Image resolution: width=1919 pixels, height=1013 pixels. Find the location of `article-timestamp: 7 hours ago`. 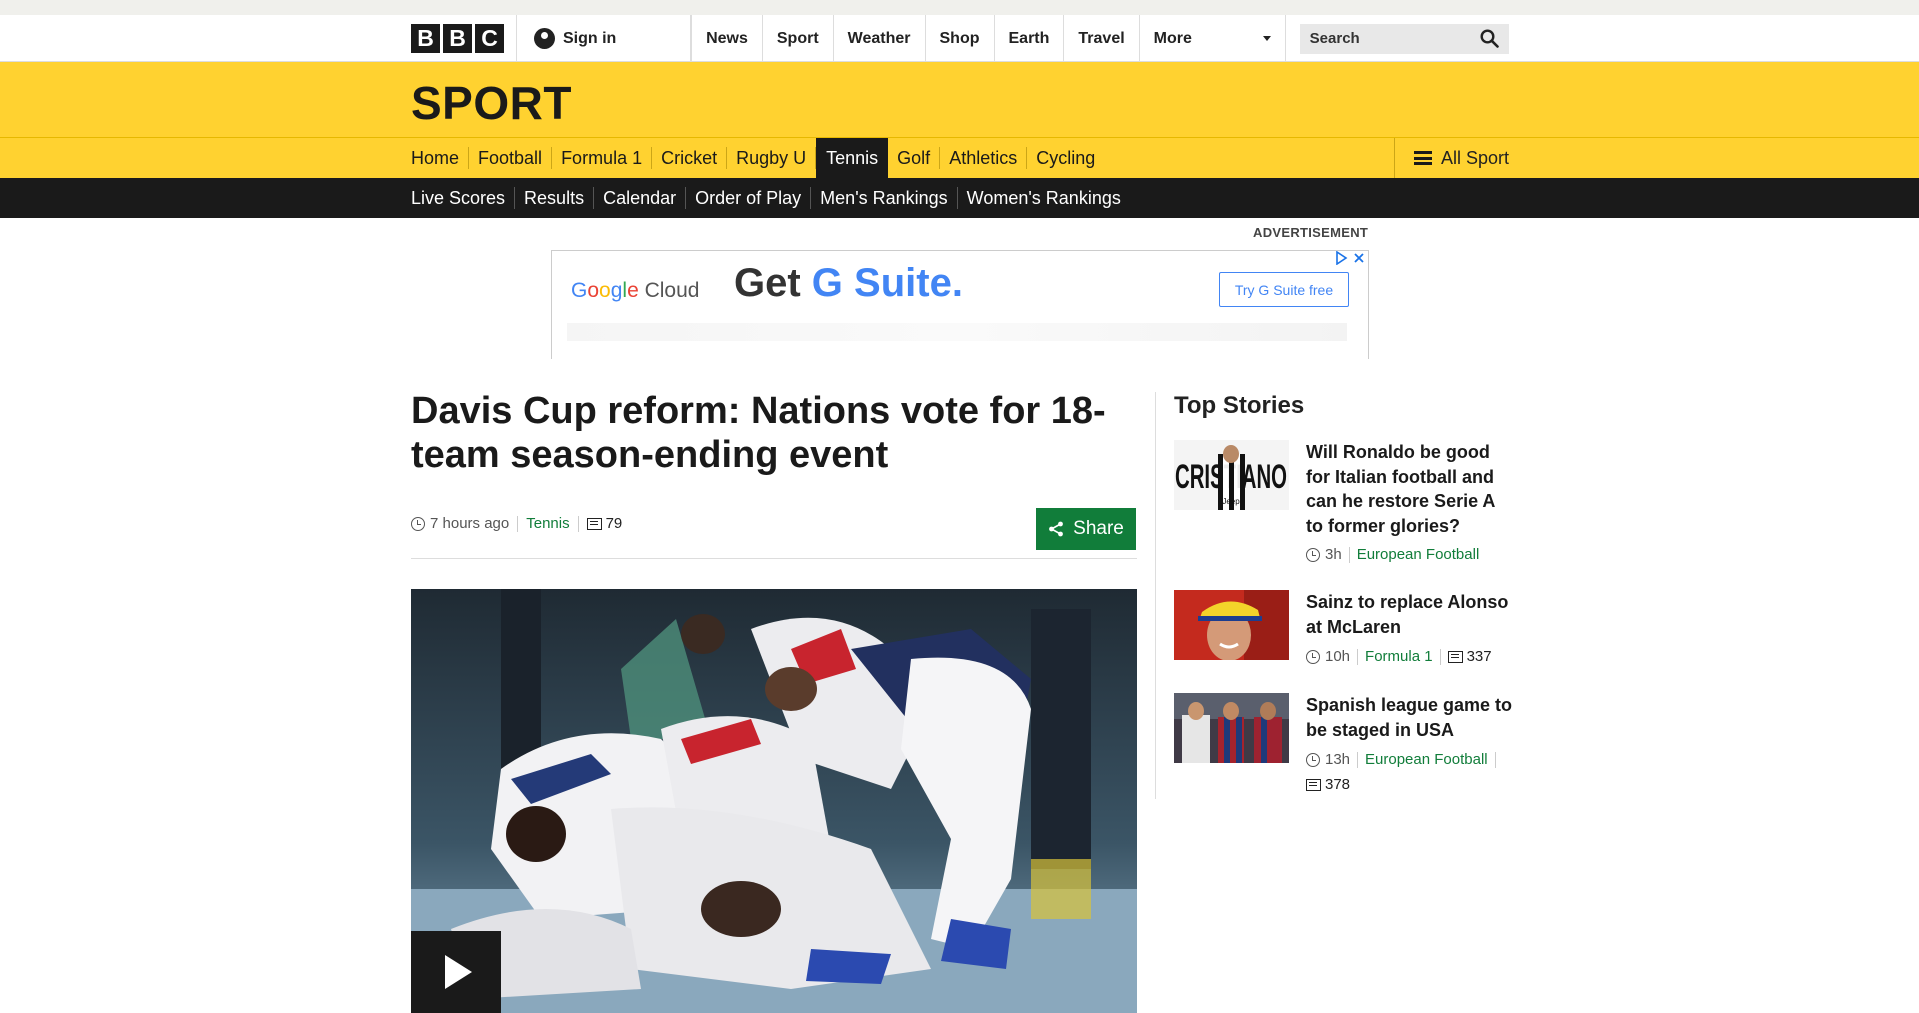

article-timestamp: 7 hours ago is located at coordinates (470, 523).